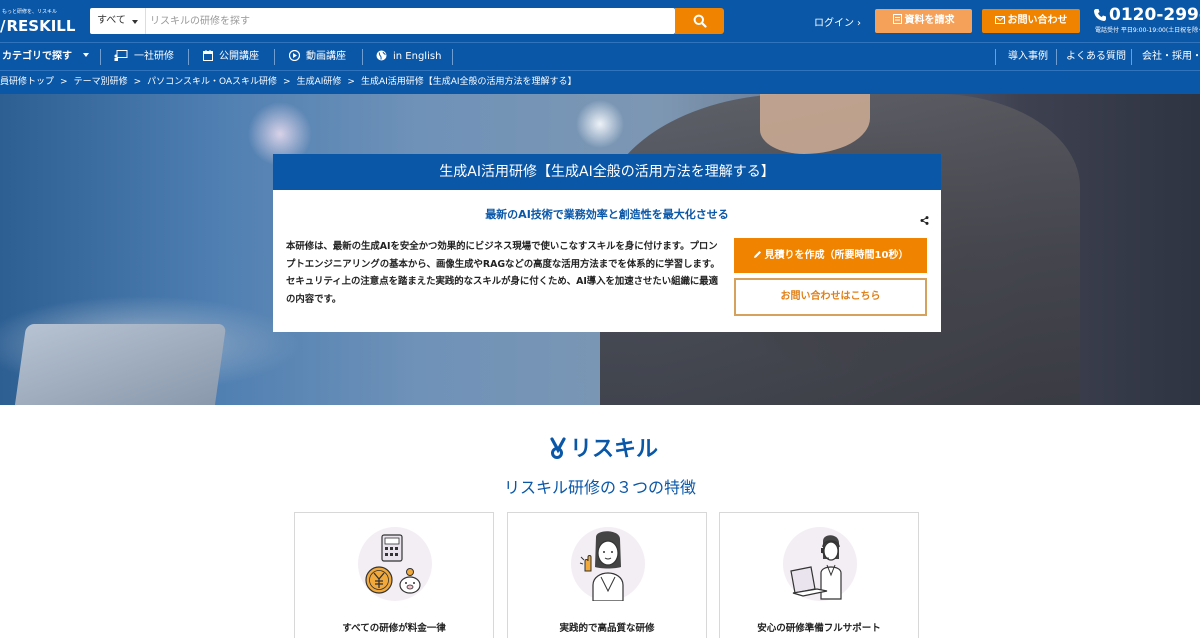 Image resolution: width=1200 pixels, height=638 pixels. Describe the element at coordinates (599, 487) in the screenshot. I see `features-heading: リスキル研修の３つの特徴` at that location.